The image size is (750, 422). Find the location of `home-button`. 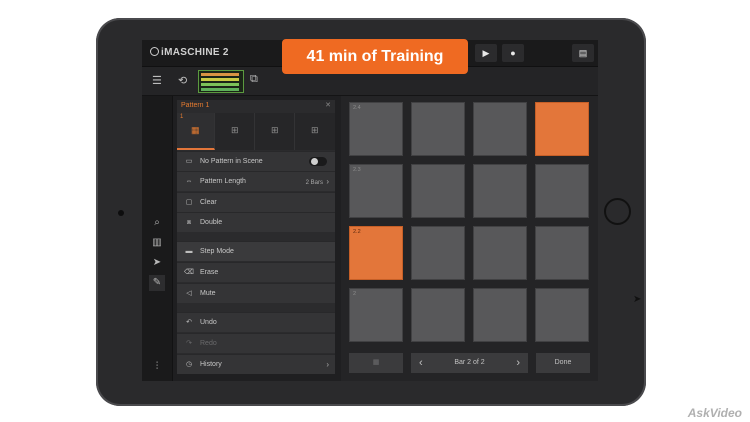

home-button is located at coordinates (617, 211).